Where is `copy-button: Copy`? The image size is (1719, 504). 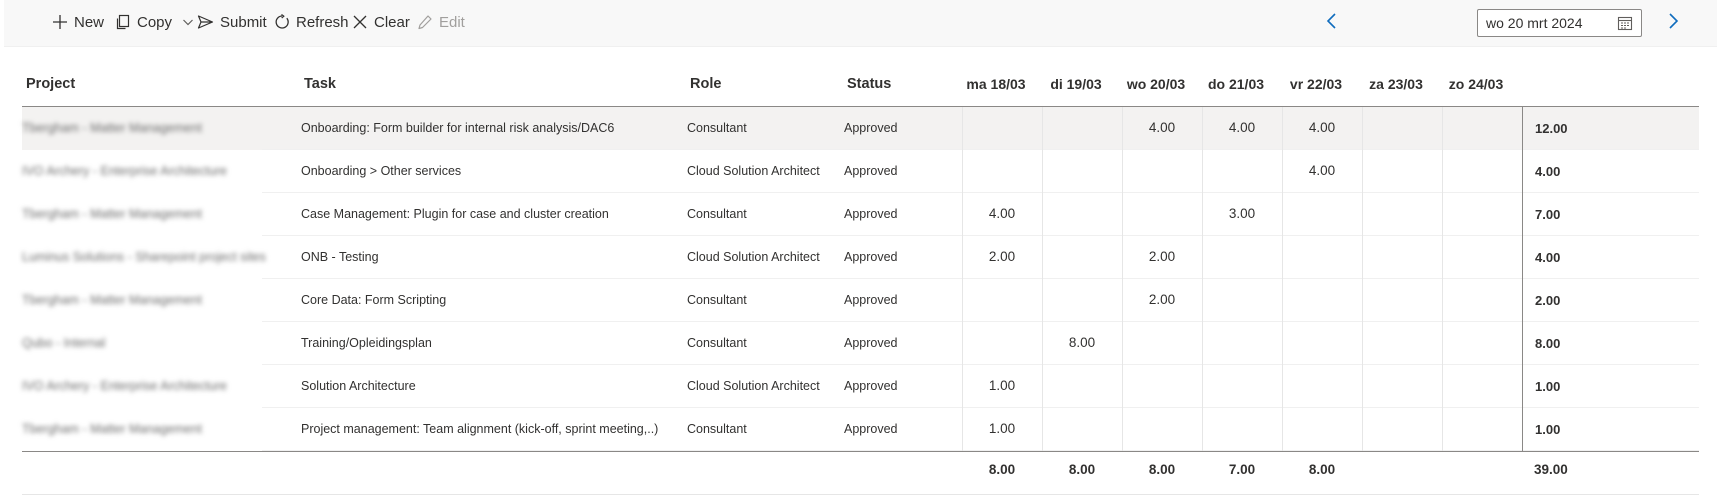
copy-button: Copy is located at coordinates (154, 22).